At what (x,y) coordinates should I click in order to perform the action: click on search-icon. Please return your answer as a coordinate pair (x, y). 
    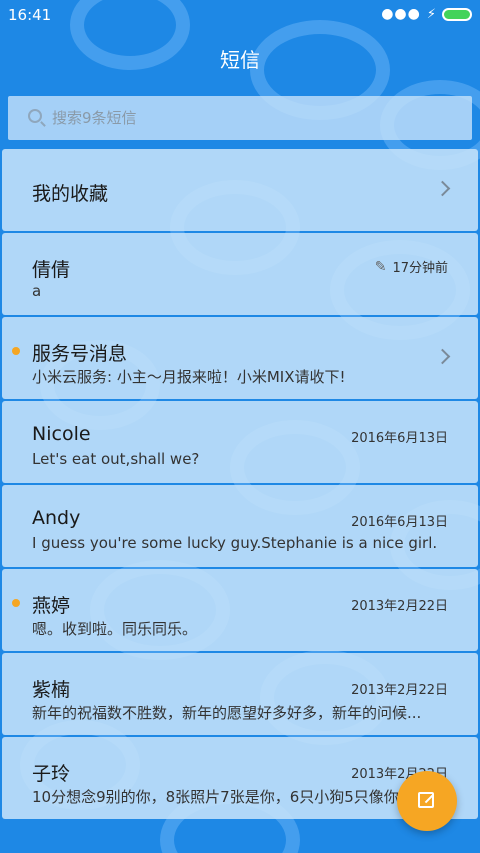
    Looking at the image, I should click on (35, 116).